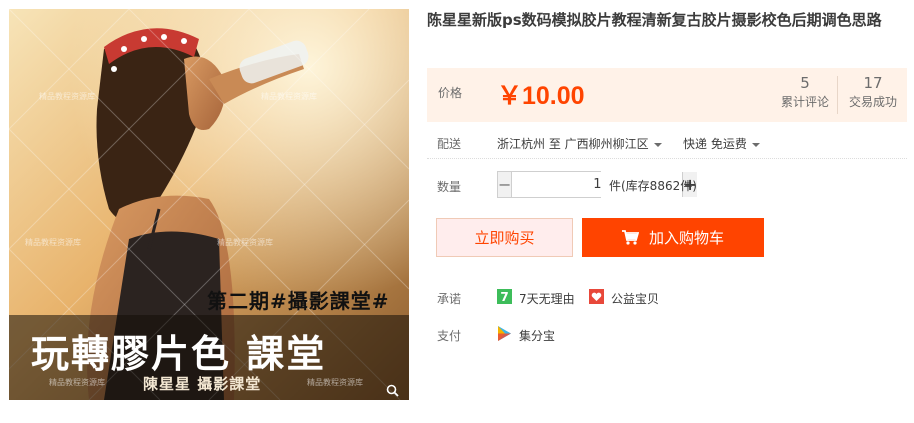 Image resolution: width=914 pixels, height=423 pixels. Describe the element at coordinates (635, 298) in the screenshot. I see `promise-item: 公益宝贝` at that location.